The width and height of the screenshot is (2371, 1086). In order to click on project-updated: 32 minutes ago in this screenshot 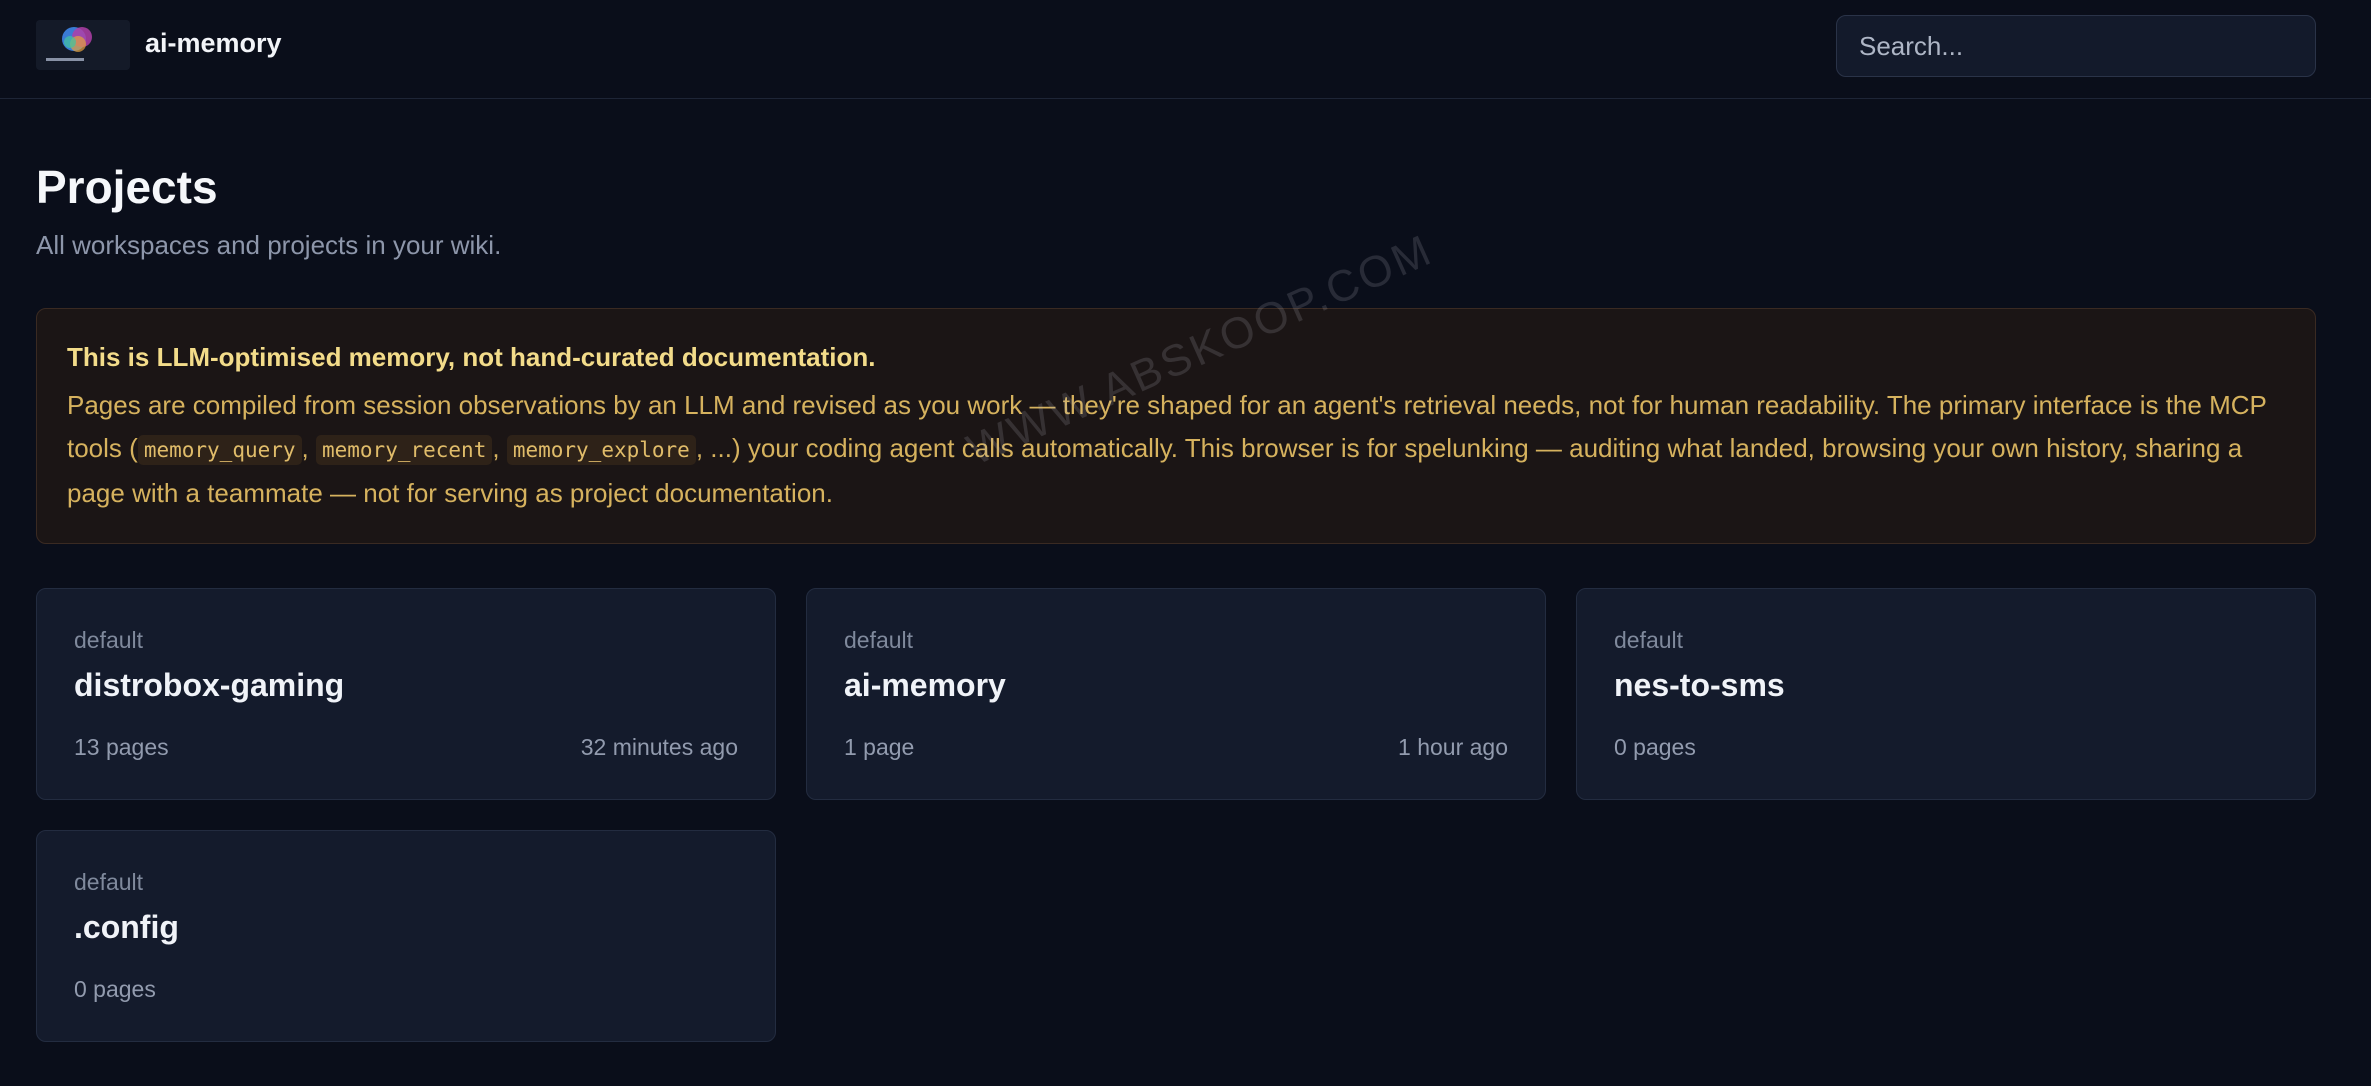, I will do `click(659, 747)`.